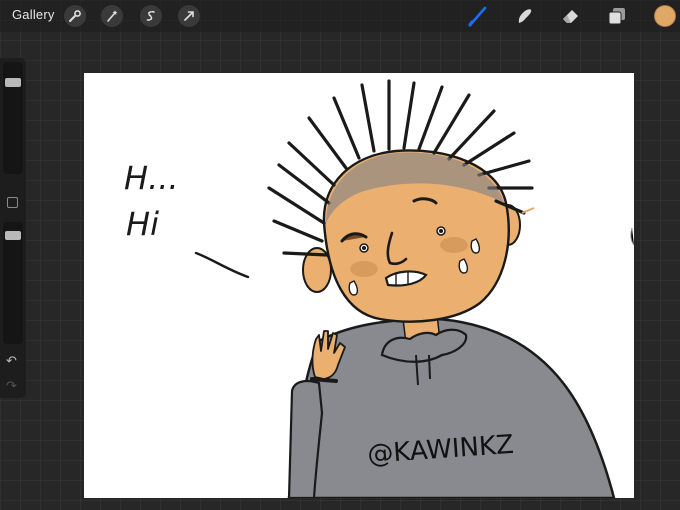  What do you see at coordinates (11, 385) in the screenshot?
I see `redo-arrow-icon: ↷` at bounding box center [11, 385].